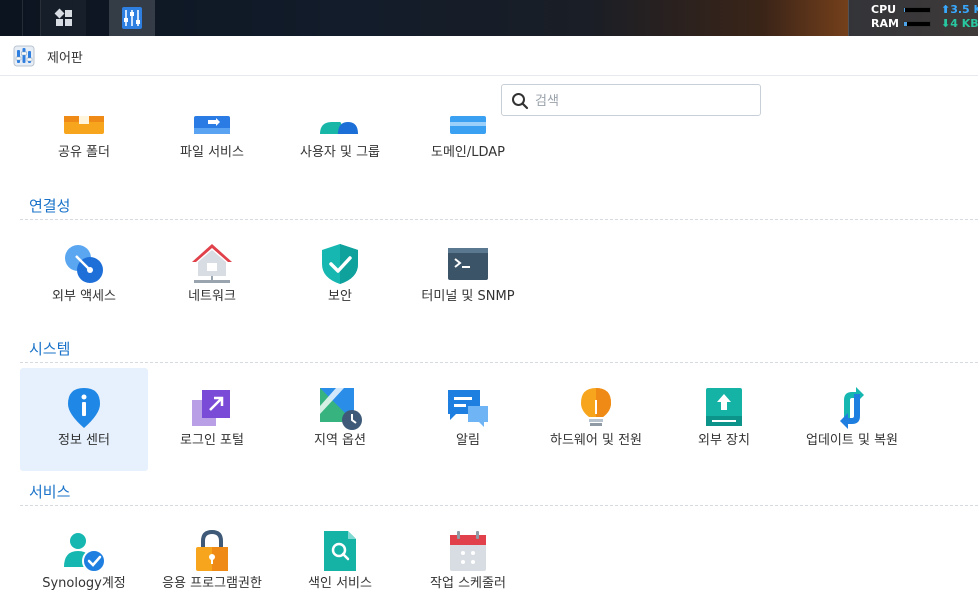 This screenshot has width=978, height=615. Describe the element at coordinates (212, 263) in the screenshot. I see `network-home-icon` at that location.